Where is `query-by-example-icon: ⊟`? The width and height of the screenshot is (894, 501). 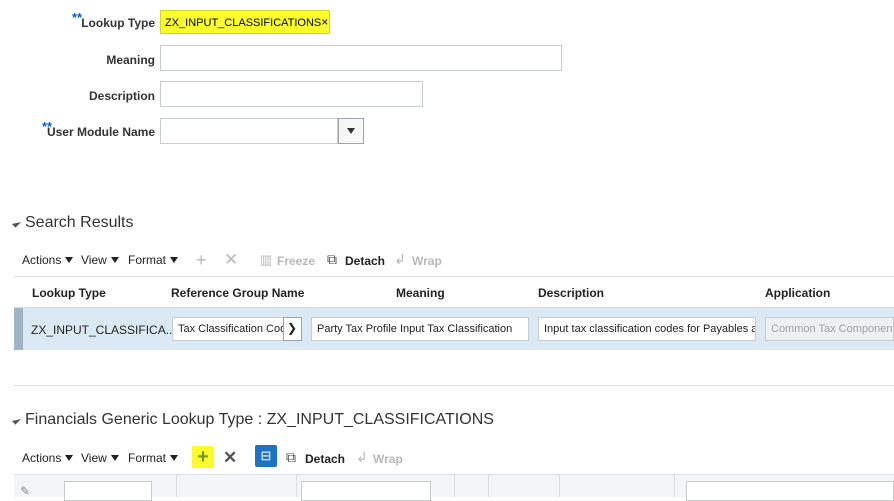 query-by-example-icon: ⊟ is located at coordinates (266, 456).